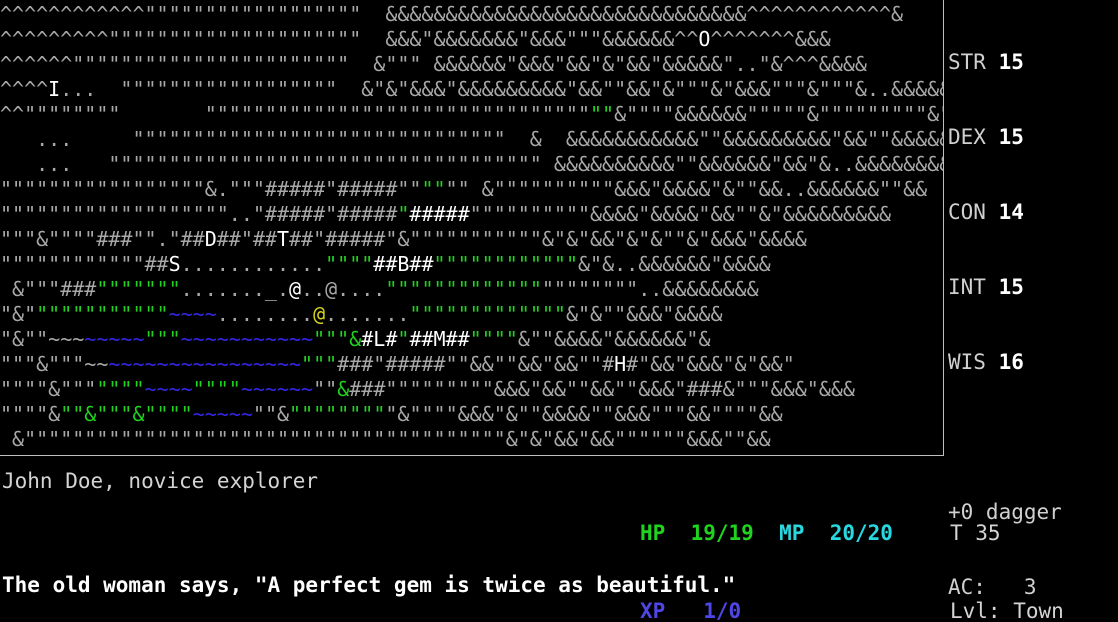  What do you see at coordinates (102, 314) in the screenshot?
I see `map-glyphs: """""""""""` at bounding box center [102, 314].